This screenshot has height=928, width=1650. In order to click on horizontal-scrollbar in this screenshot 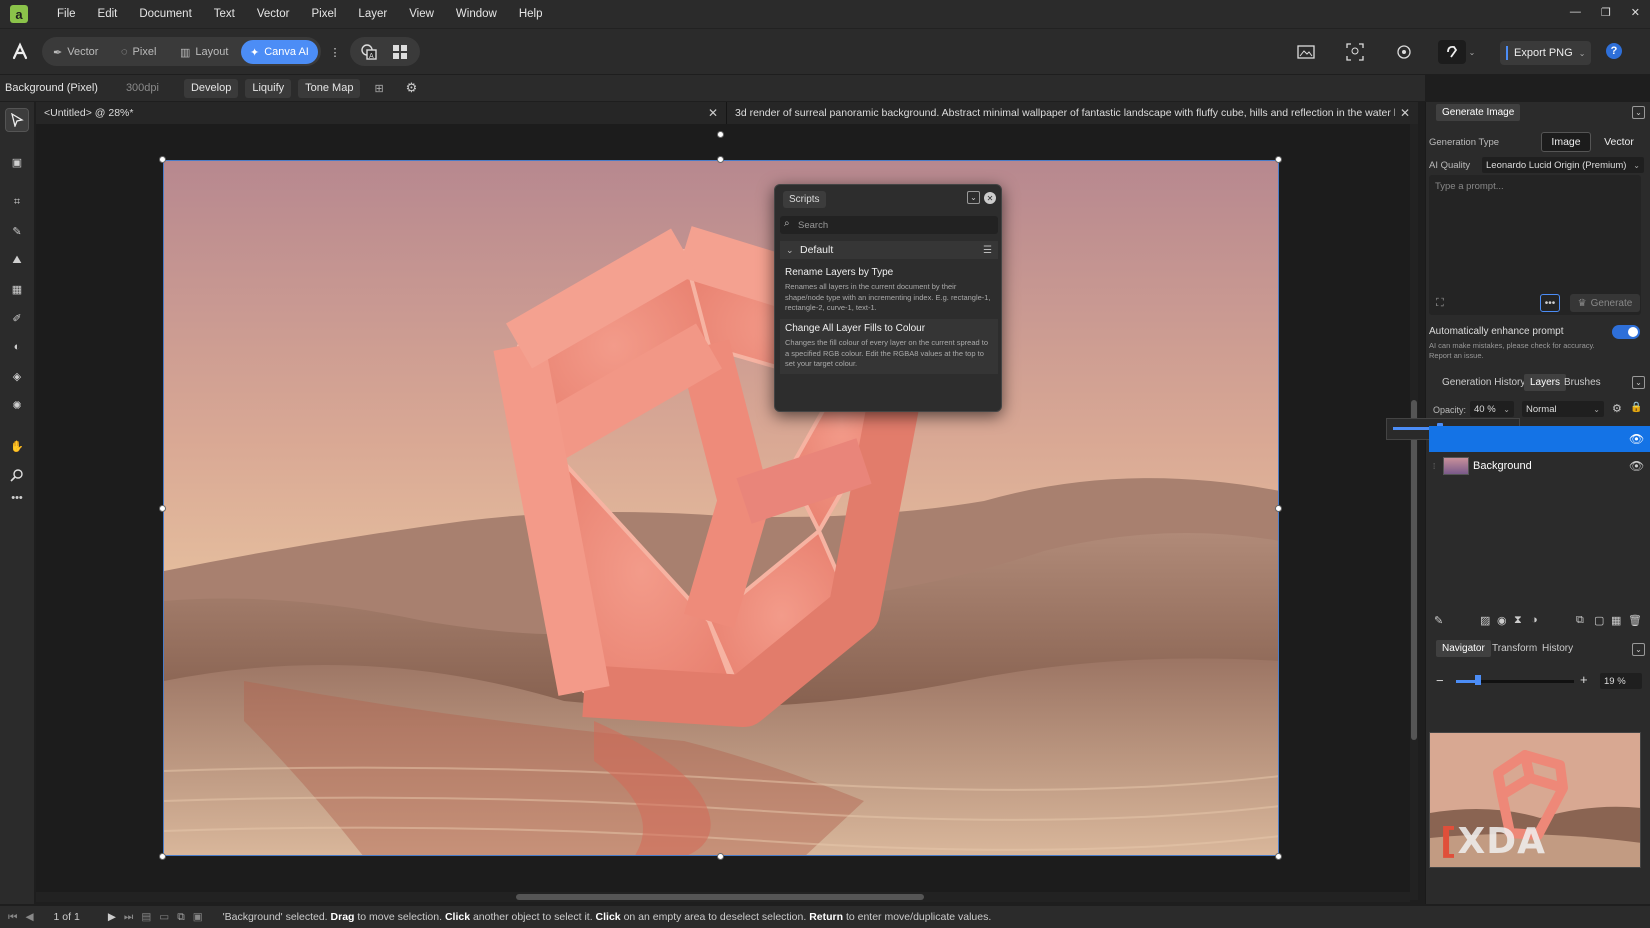, I will do `click(723, 897)`.